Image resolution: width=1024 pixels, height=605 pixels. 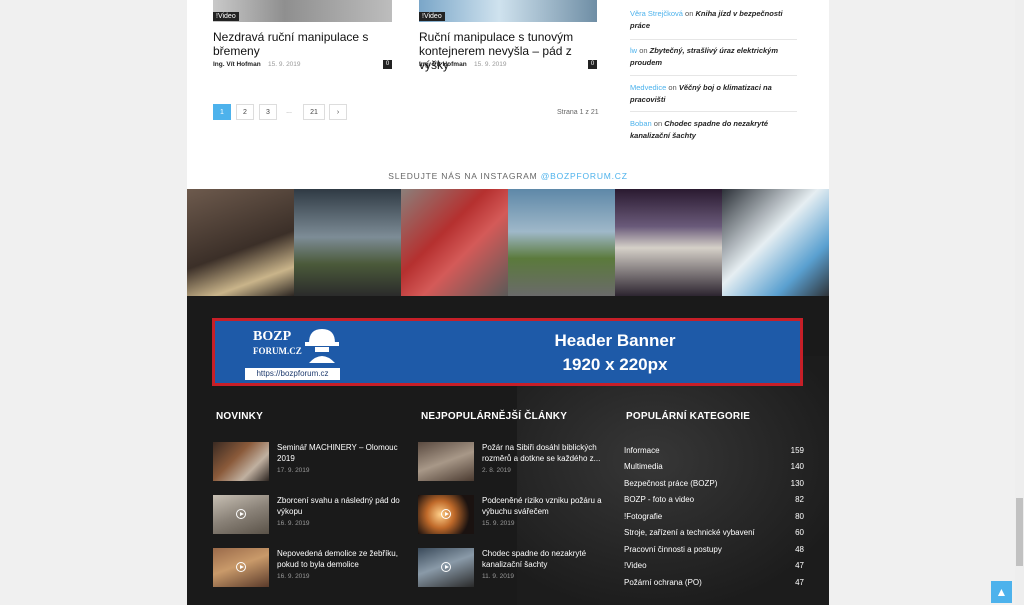 I want to click on scroll-to-top-button: ▲, so click(x=1001, y=592).